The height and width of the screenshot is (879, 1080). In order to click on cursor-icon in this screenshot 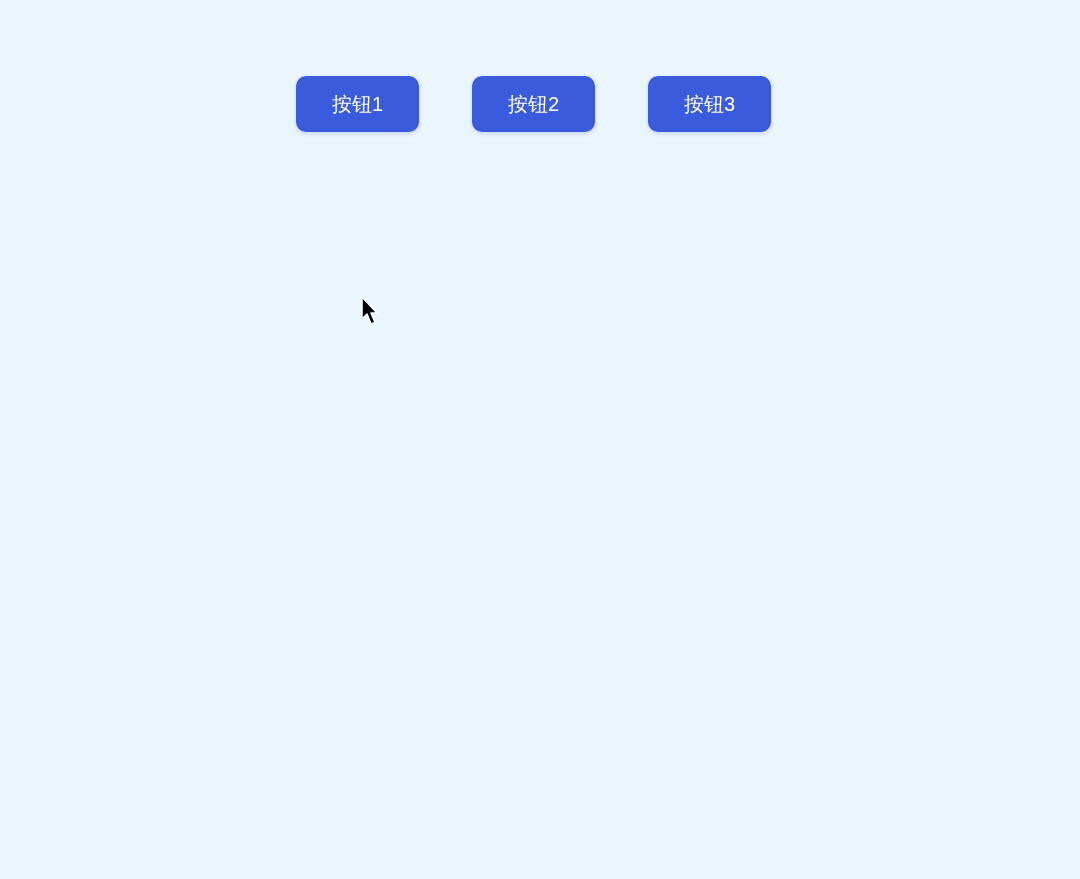, I will do `click(369, 311)`.